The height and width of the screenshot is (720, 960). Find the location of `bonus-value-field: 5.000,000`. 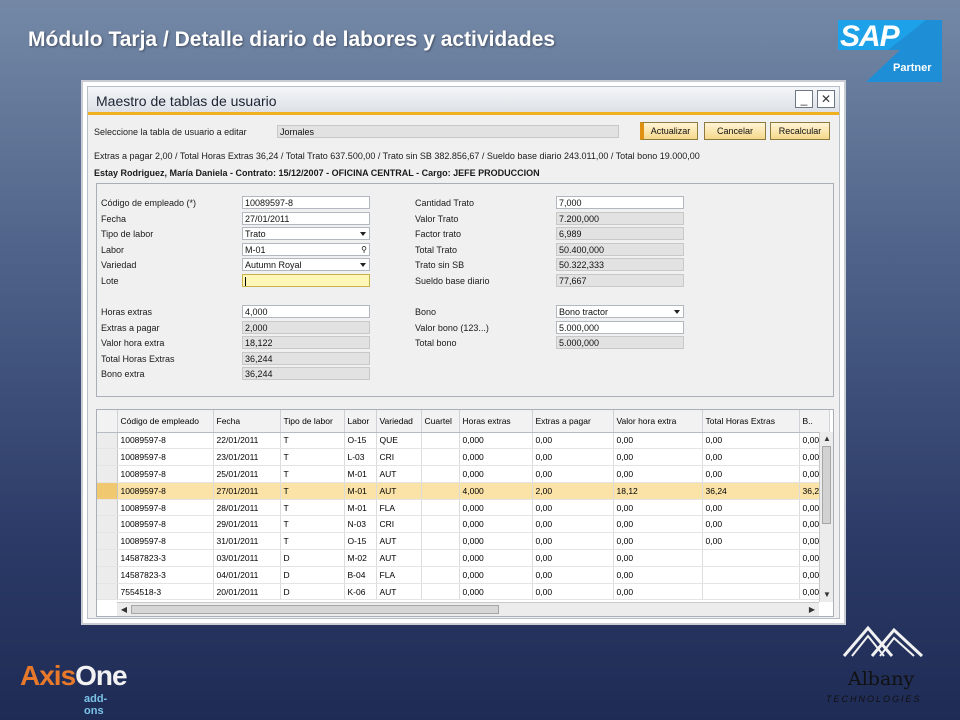

bonus-value-field: 5.000,000 is located at coordinates (620, 327).